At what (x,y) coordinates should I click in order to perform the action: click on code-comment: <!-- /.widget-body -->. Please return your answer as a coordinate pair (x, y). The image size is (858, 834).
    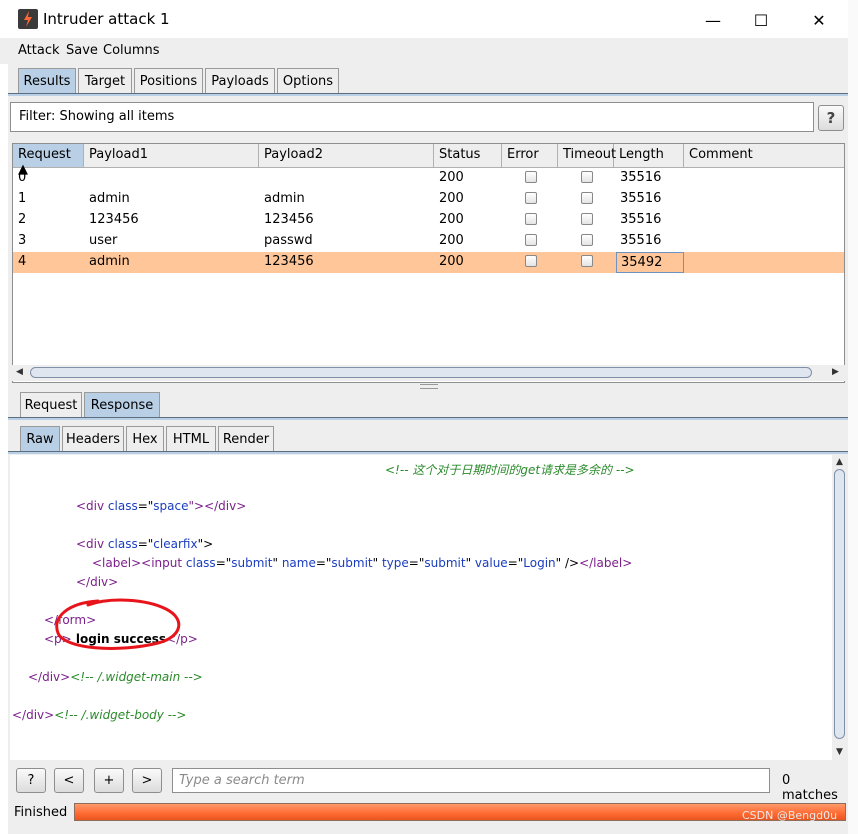
    Looking at the image, I should click on (120, 715).